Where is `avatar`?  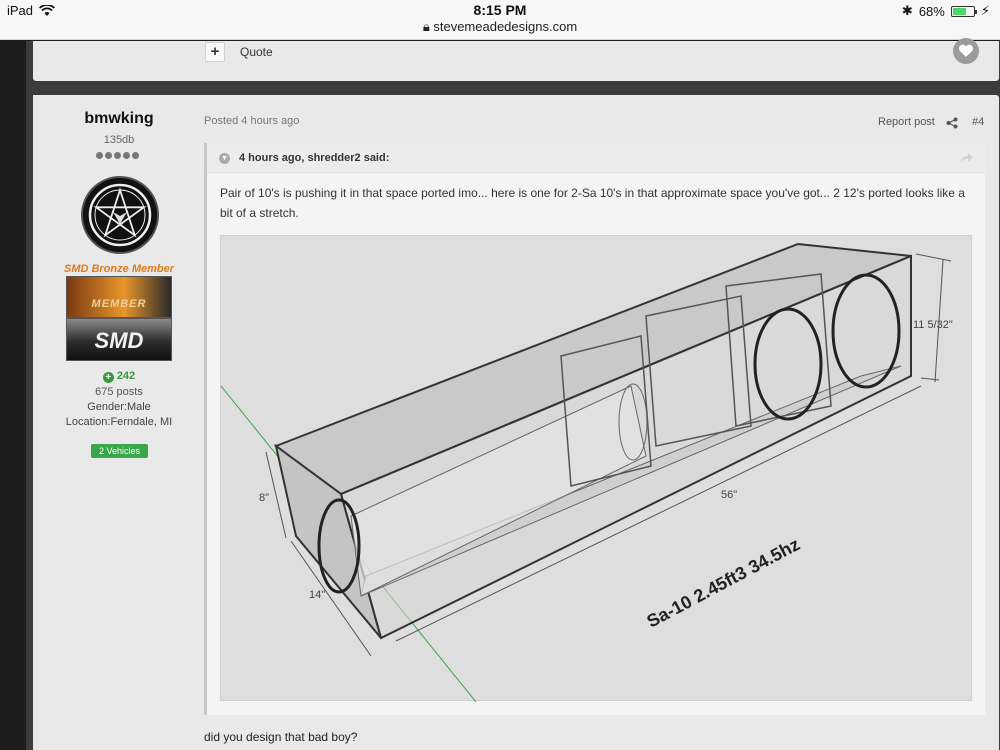
avatar is located at coordinates (120, 215).